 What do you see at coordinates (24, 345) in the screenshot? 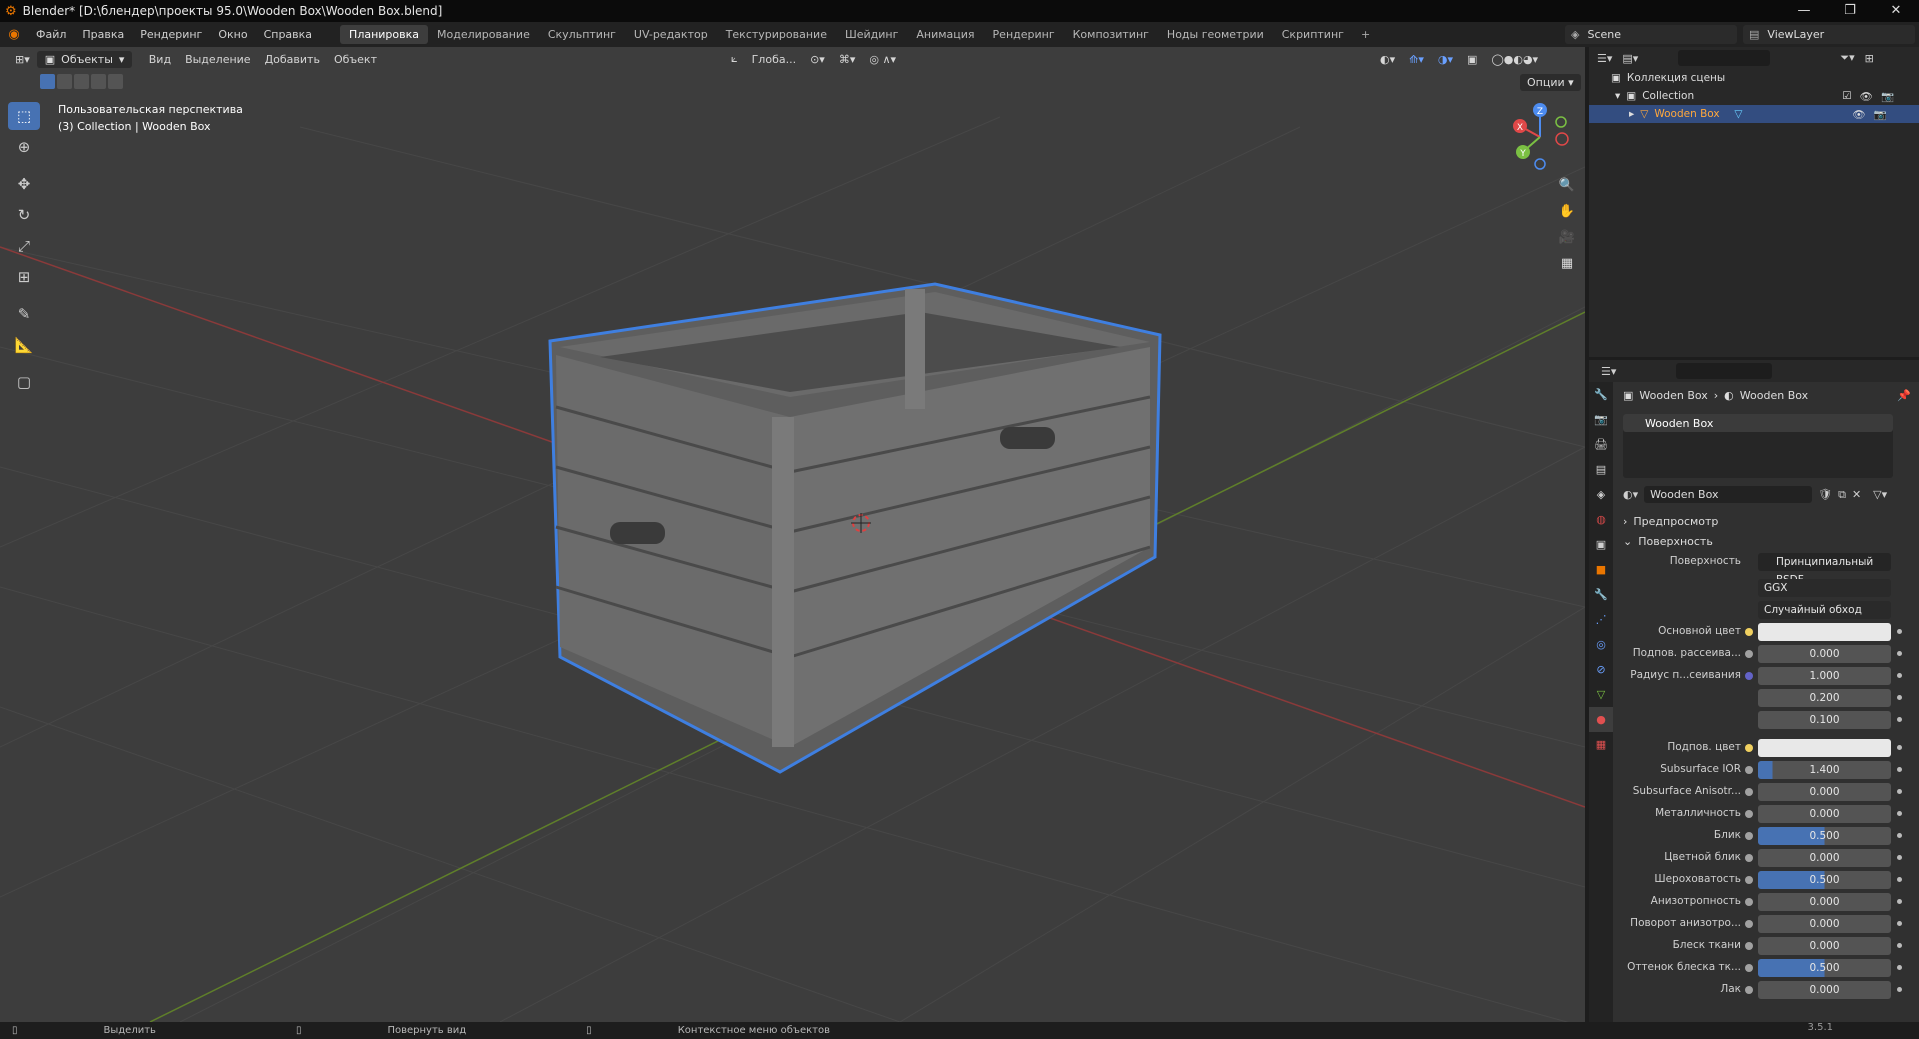
I see `measure-tool-icon: 📐` at bounding box center [24, 345].